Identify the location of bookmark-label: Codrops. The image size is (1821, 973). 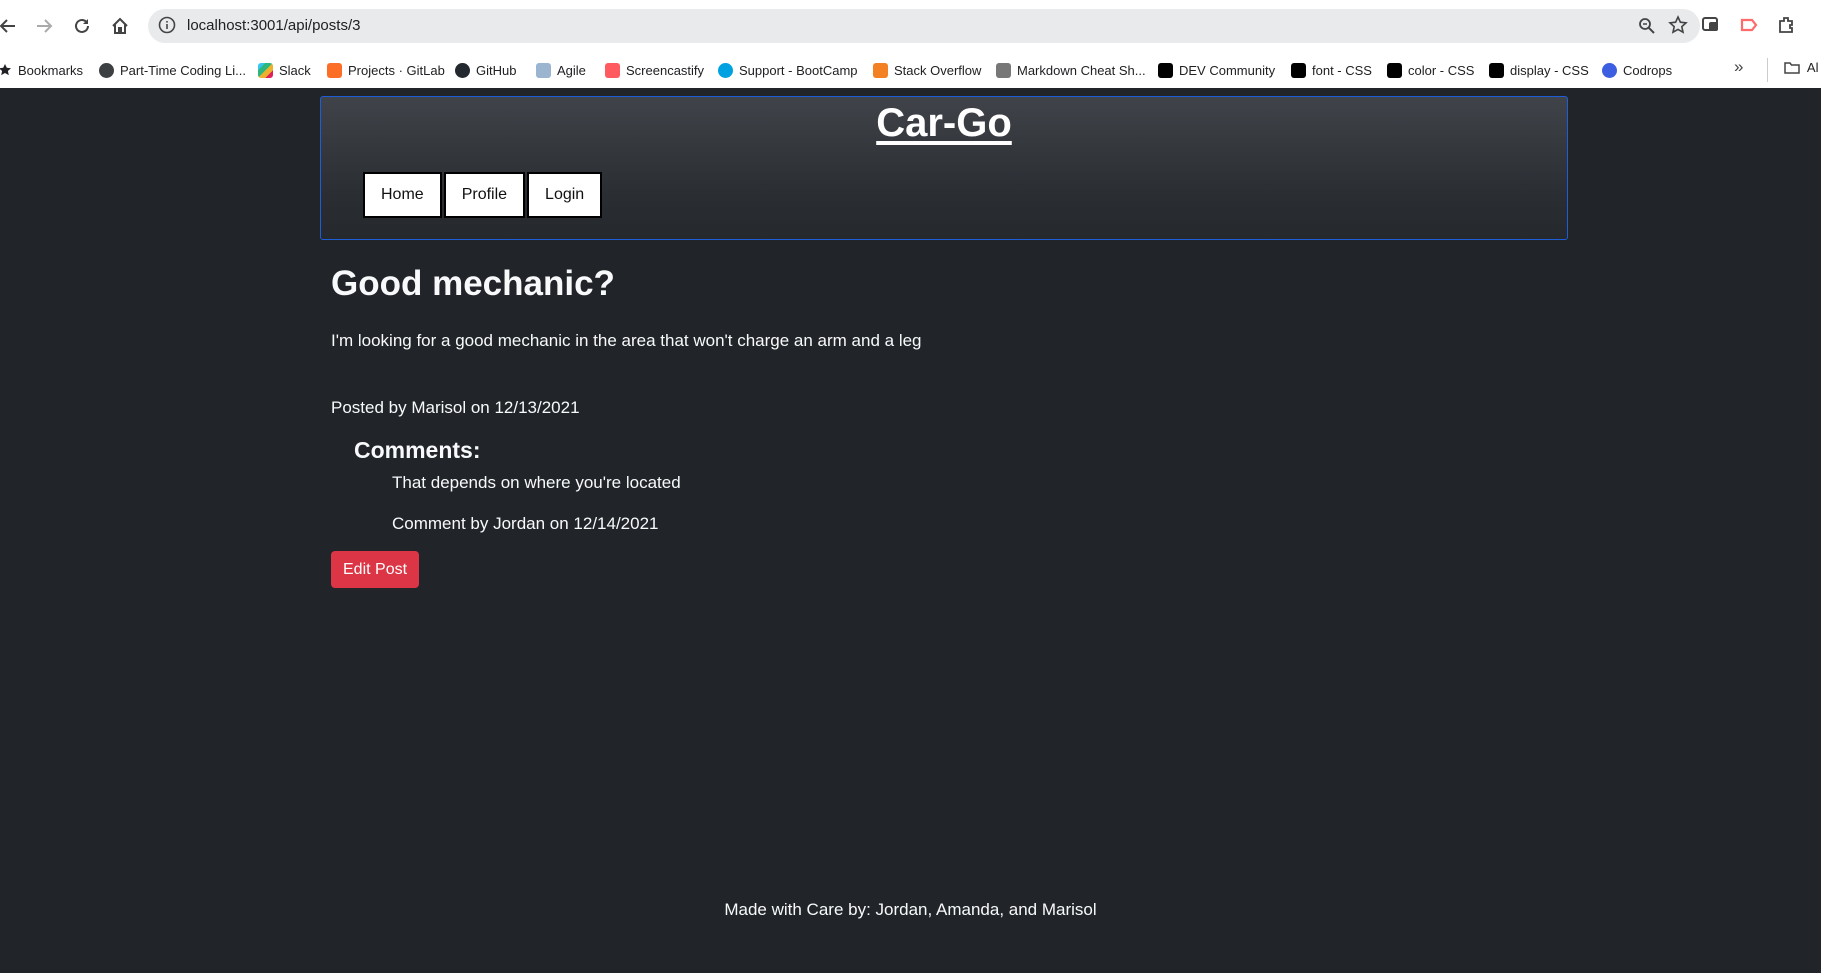
(1648, 70).